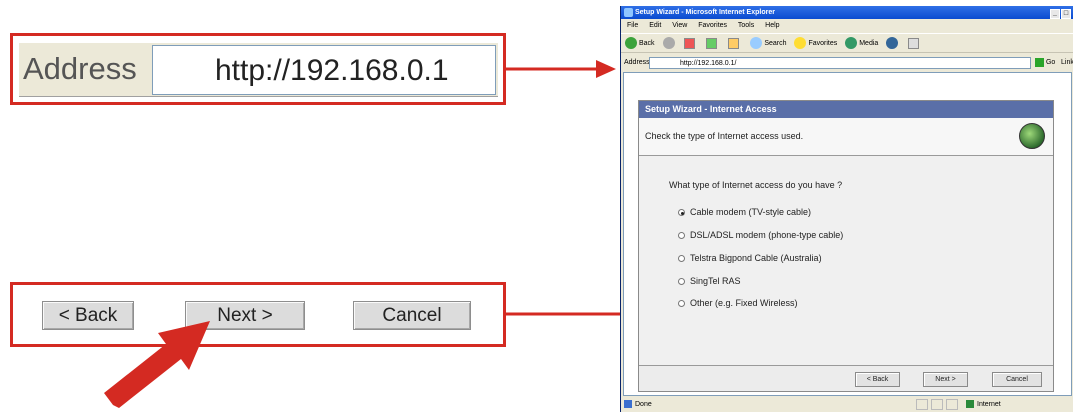  Describe the element at coordinates (847, 26) in the screenshot. I see `ie-menubar: File Edit View Favorites Tools Help` at that location.